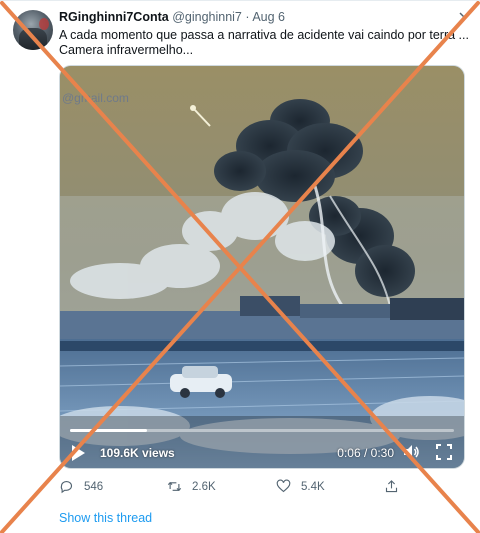  Describe the element at coordinates (66, 487) in the screenshot. I see `reply-icon` at that location.